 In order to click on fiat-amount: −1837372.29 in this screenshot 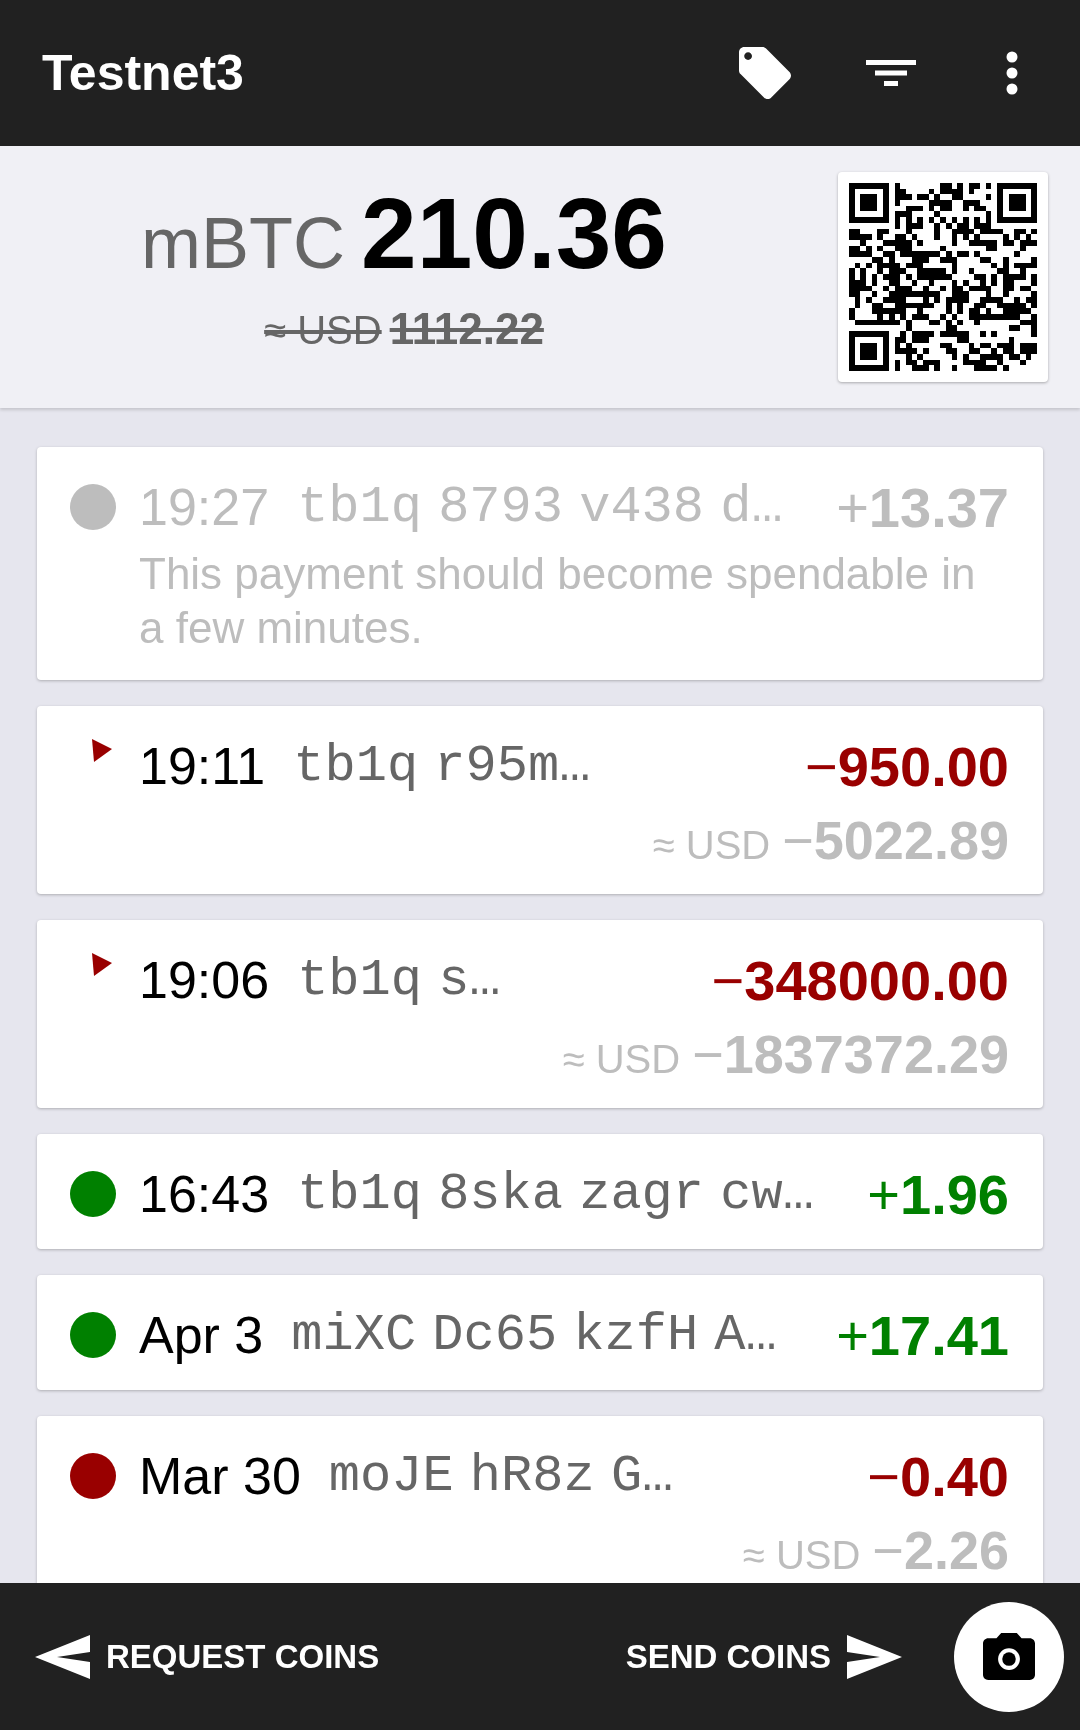, I will do `click(850, 1054)`.